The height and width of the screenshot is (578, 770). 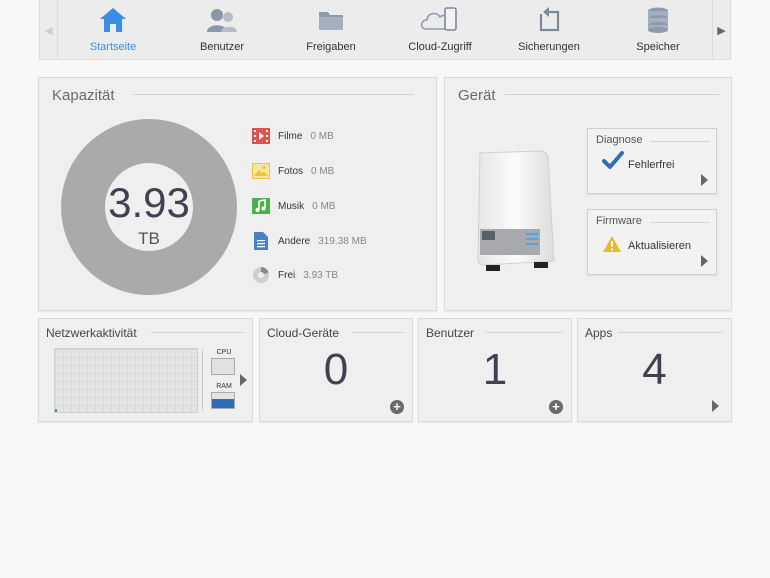 What do you see at coordinates (715, 406) in the screenshot?
I see `apps-arrow-icon` at bounding box center [715, 406].